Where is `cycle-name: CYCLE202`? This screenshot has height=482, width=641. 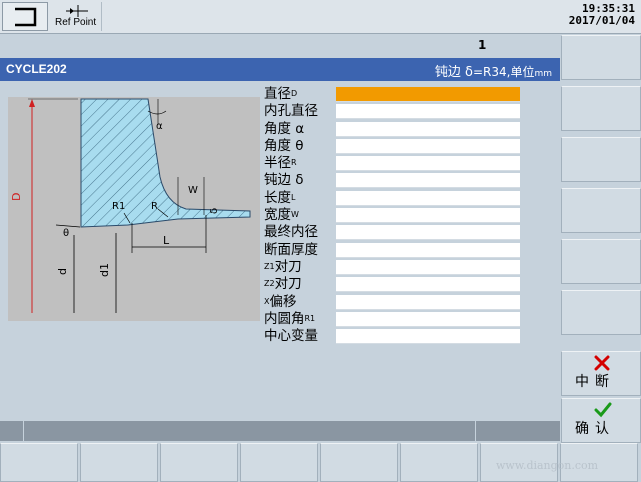
cycle-name: CYCLE202 is located at coordinates (36, 69).